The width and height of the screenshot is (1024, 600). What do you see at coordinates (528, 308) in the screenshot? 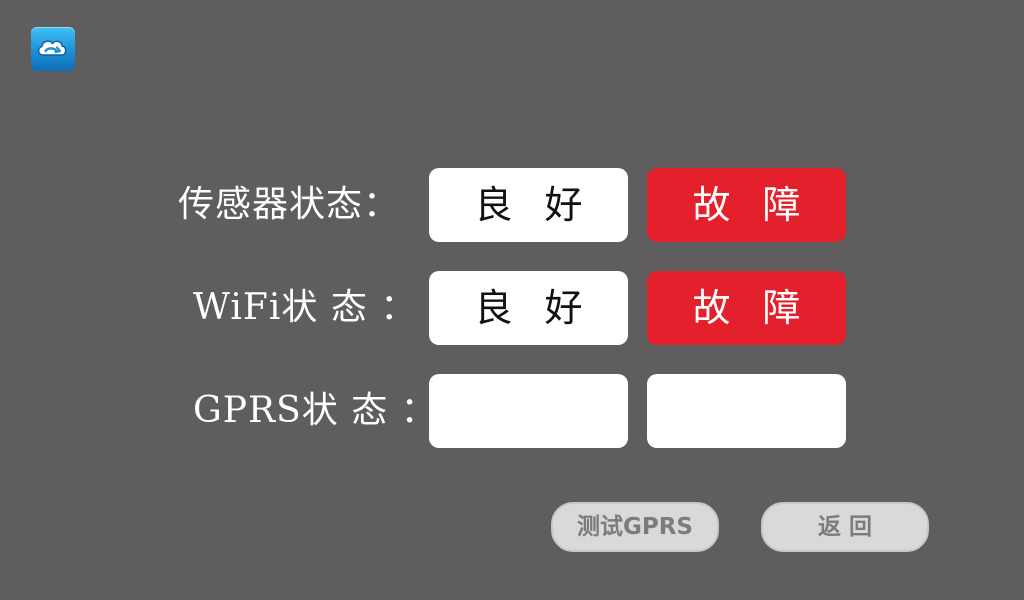
I see `wifi-status-good-button: 良 好` at bounding box center [528, 308].